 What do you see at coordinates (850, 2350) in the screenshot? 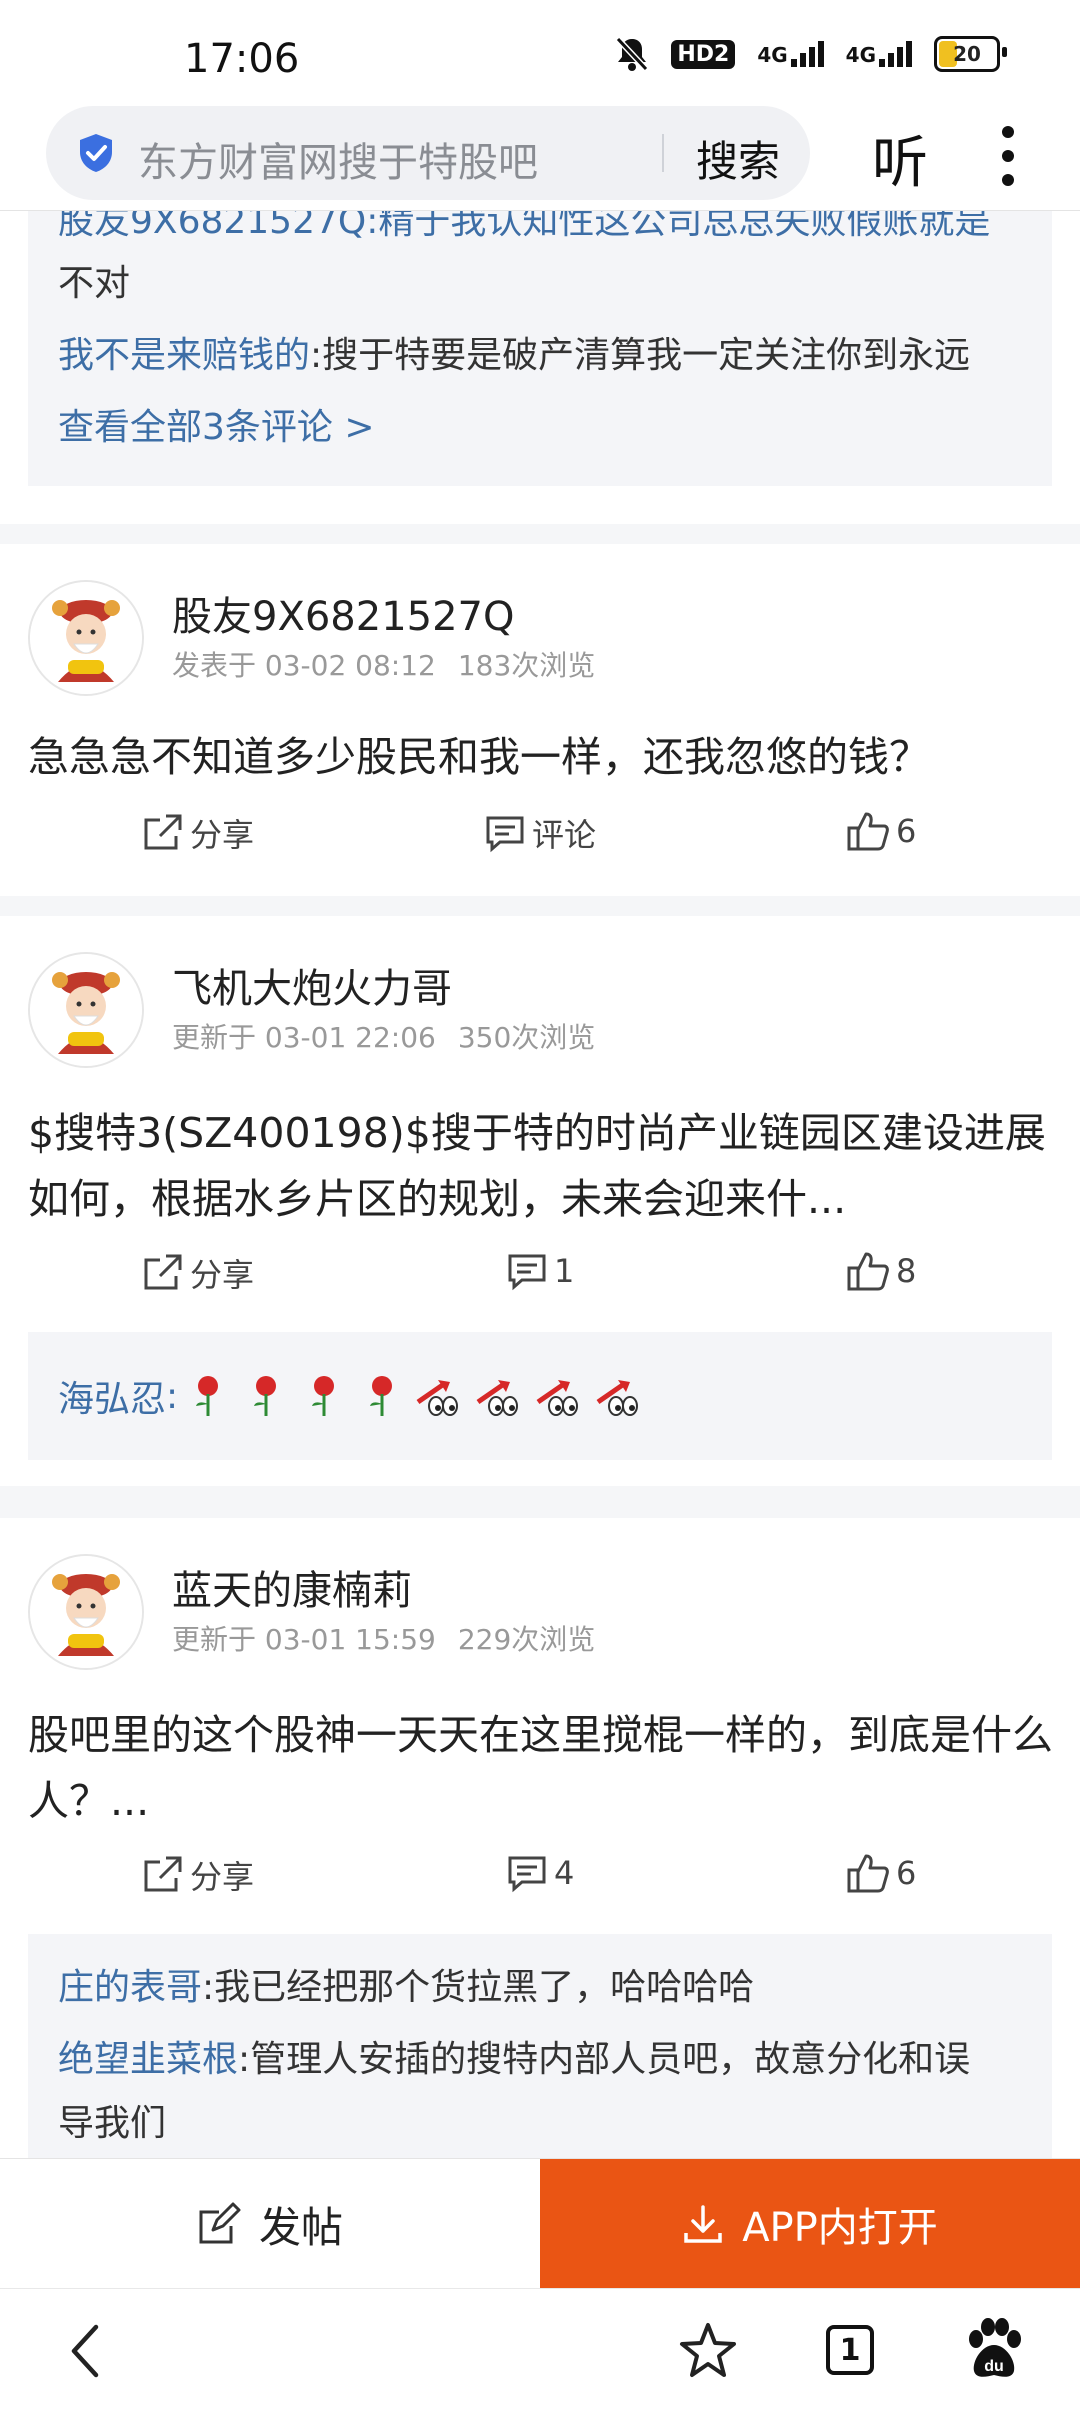
I see `tabs-button: 1` at bounding box center [850, 2350].